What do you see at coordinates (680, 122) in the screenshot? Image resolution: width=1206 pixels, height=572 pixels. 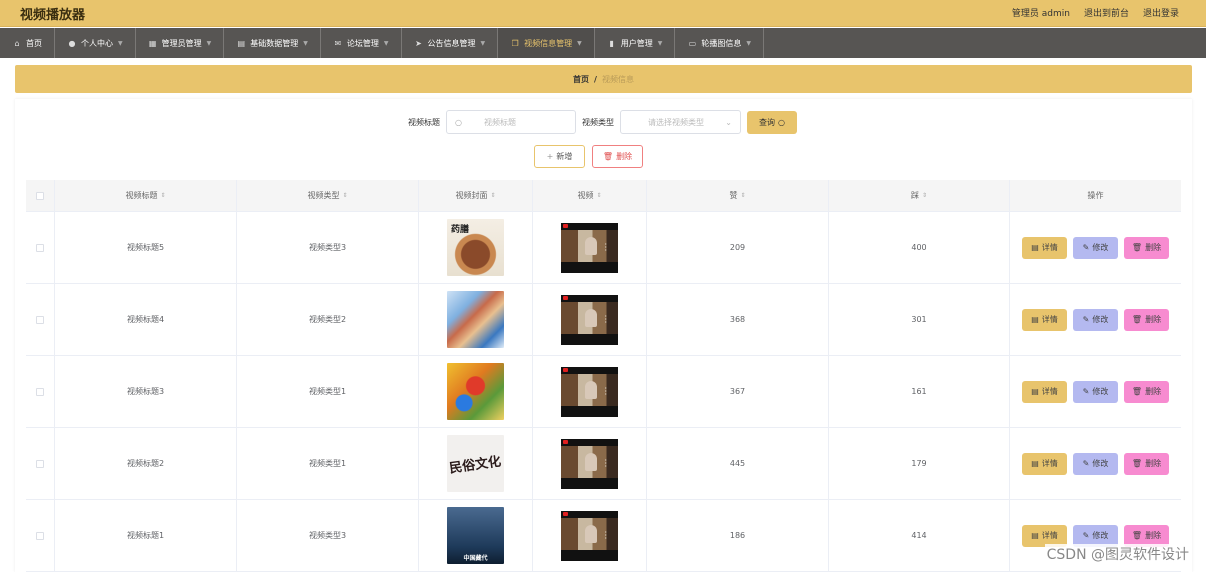 I see `type-select: 请选择视频类型 ⌄` at bounding box center [680, 122].